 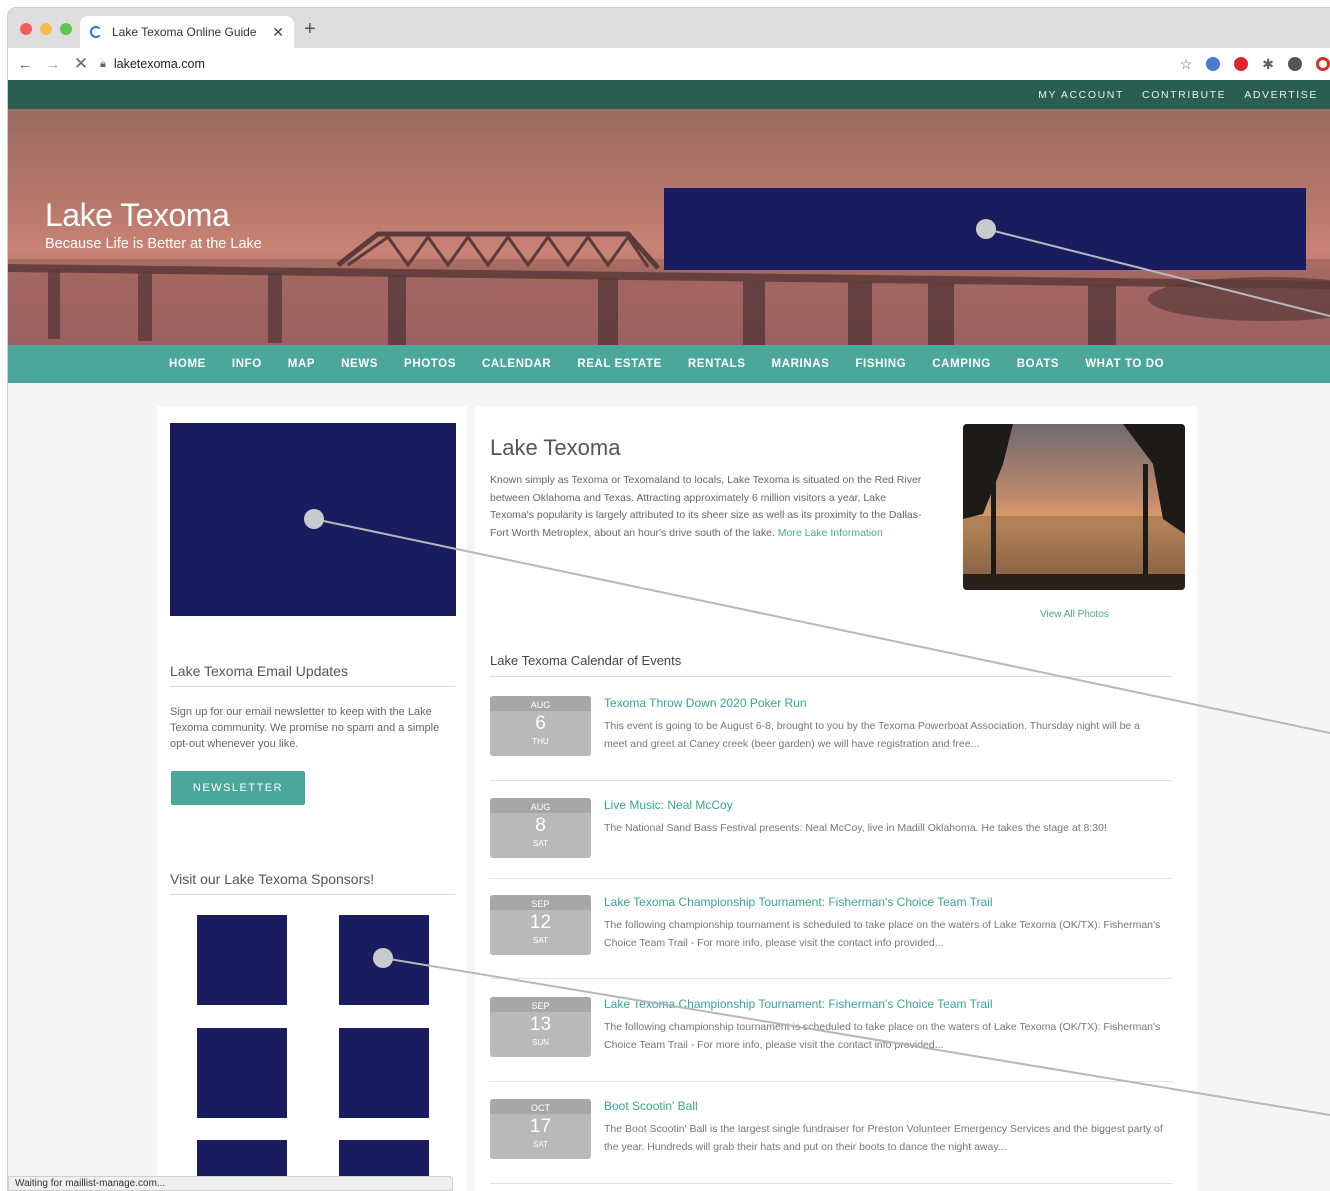 What do you see at coordinates (238, 788) in the screenshot?
I see `newsletter-button: NEWSLETTER` at bounding box center [238, 788].